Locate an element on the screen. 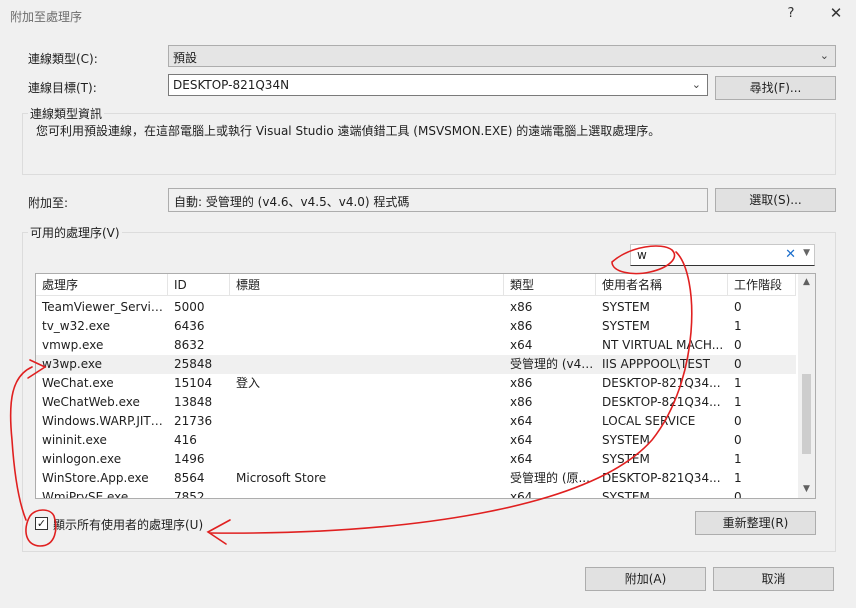 Image resolution: width=856 pixels, height=608 pixels. row-to-checkbox-line is located at coordinates (21, 443).